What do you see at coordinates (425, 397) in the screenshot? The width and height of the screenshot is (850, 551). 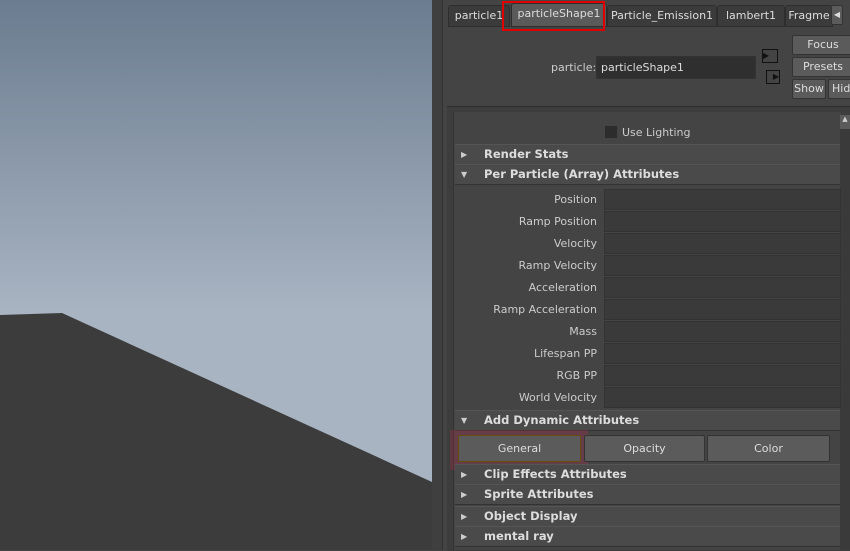 I see `attribute-row: World Velocity` at bounding box center [425, 397].